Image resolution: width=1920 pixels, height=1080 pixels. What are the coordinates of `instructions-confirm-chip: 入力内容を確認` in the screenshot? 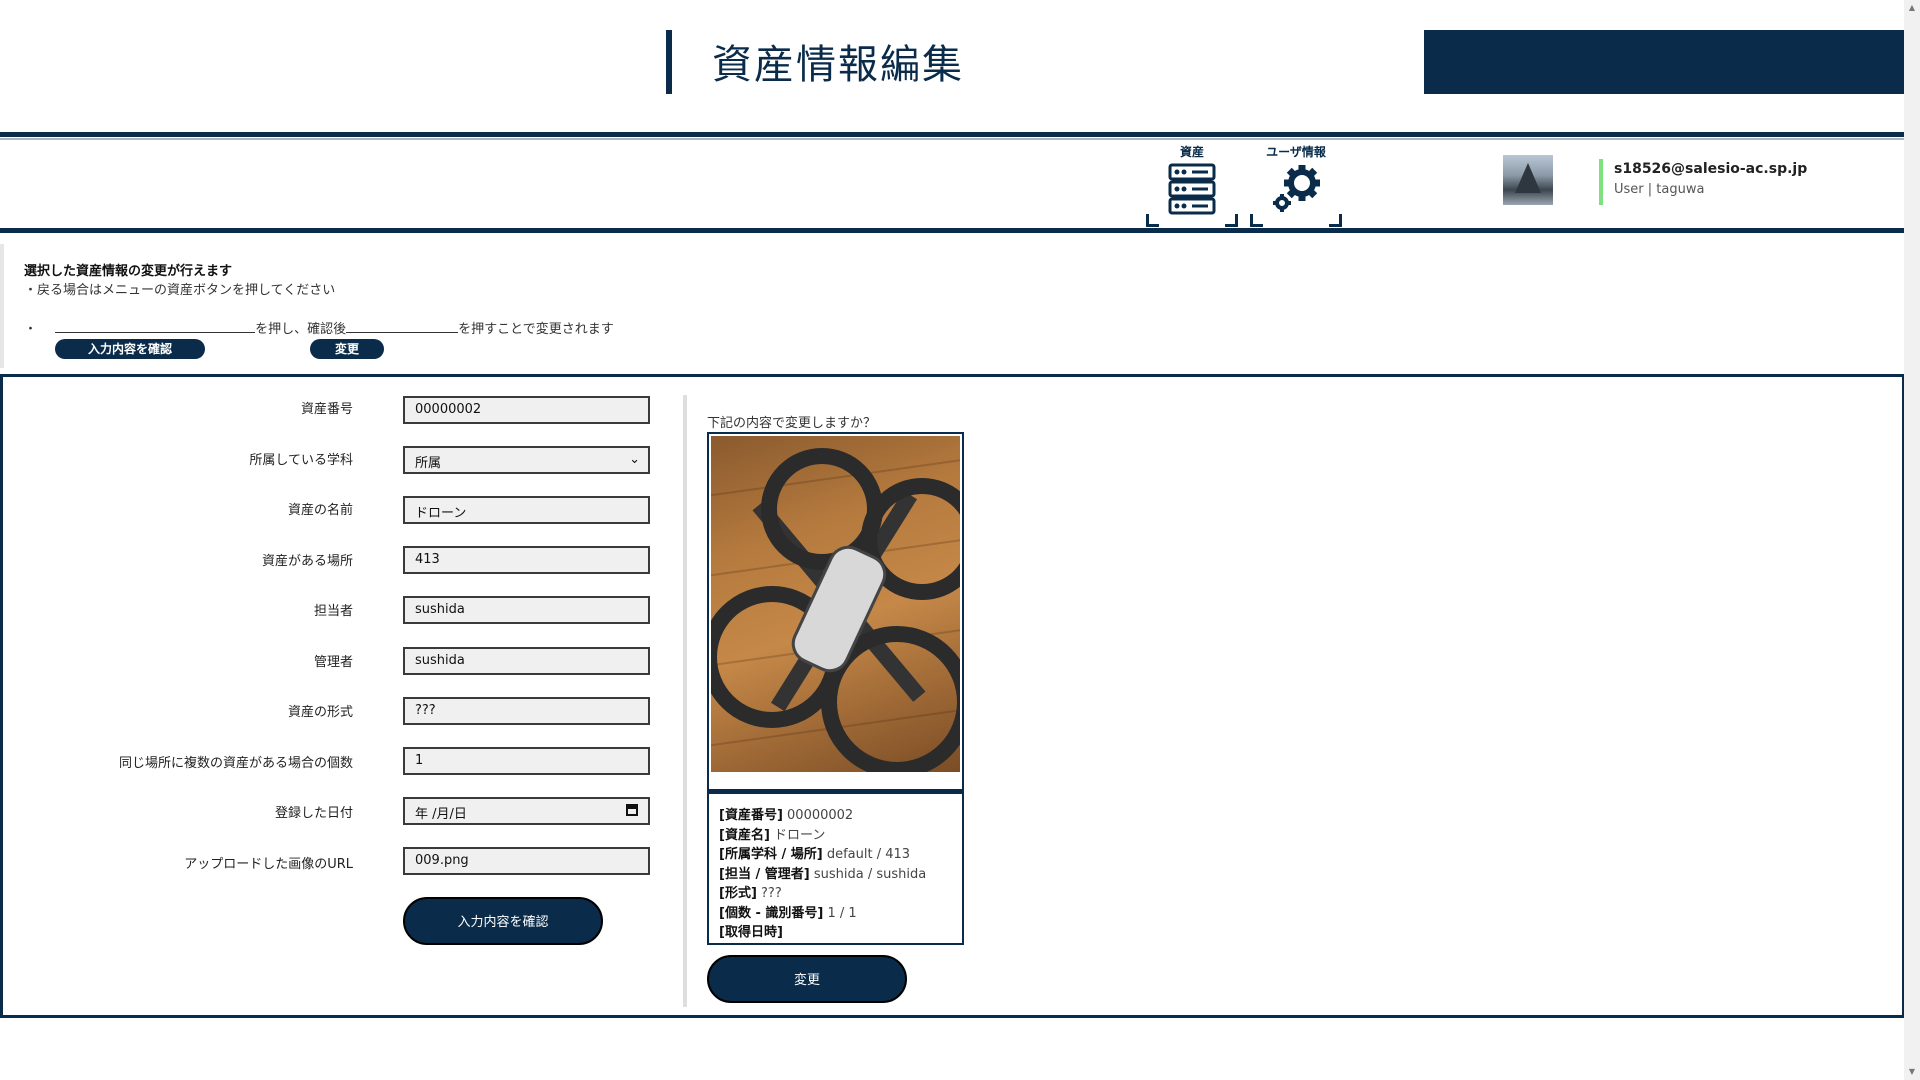 It's located at (130, 349).